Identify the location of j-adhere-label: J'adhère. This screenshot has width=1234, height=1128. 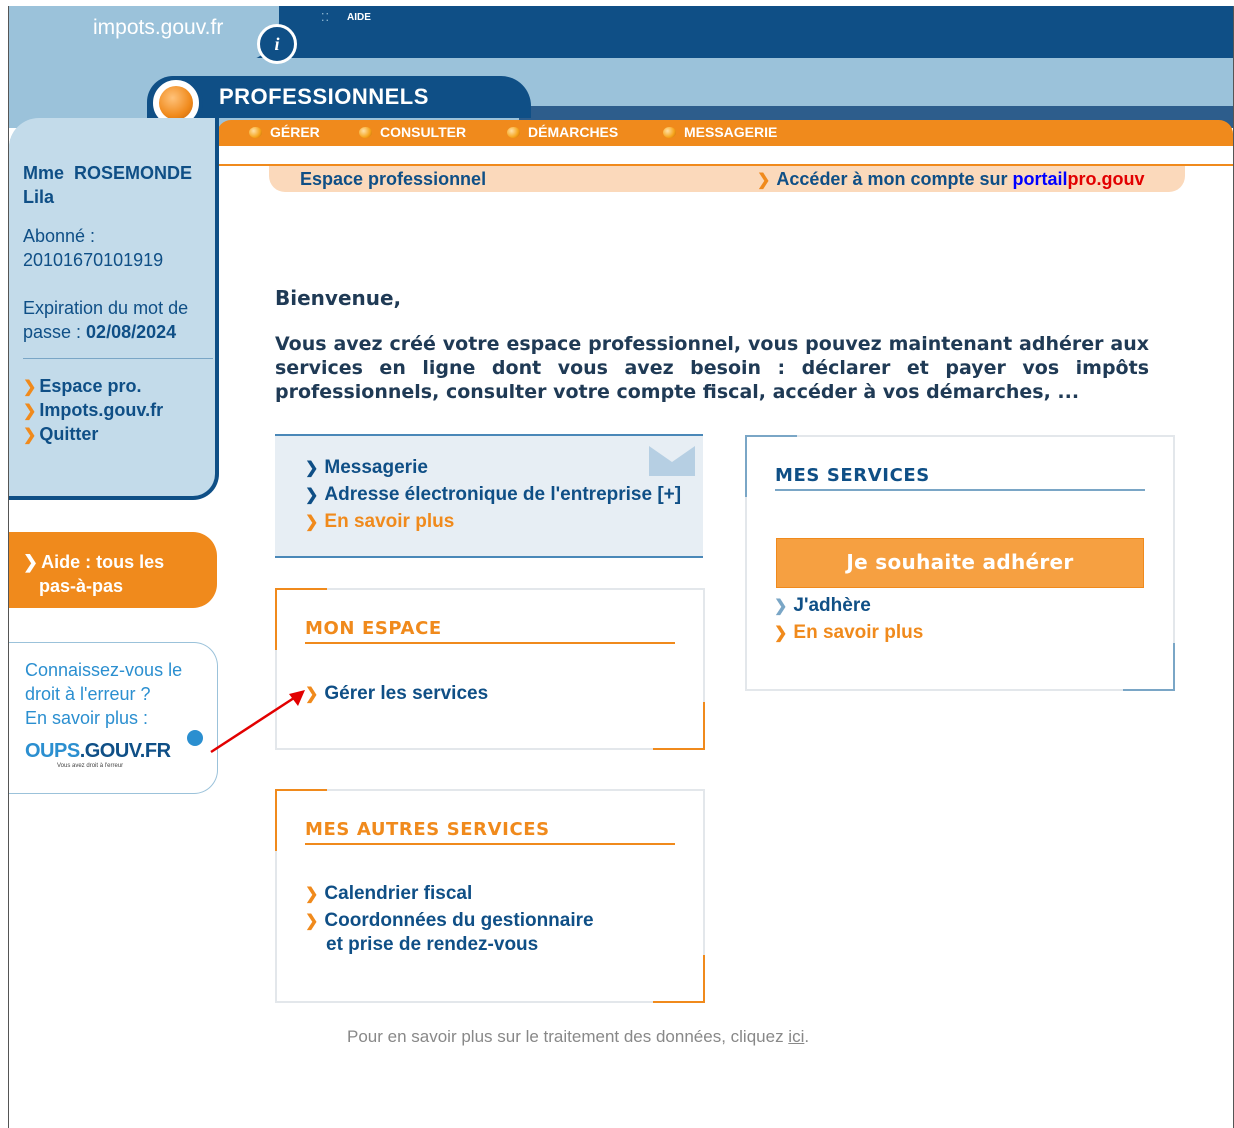
(832, 605).